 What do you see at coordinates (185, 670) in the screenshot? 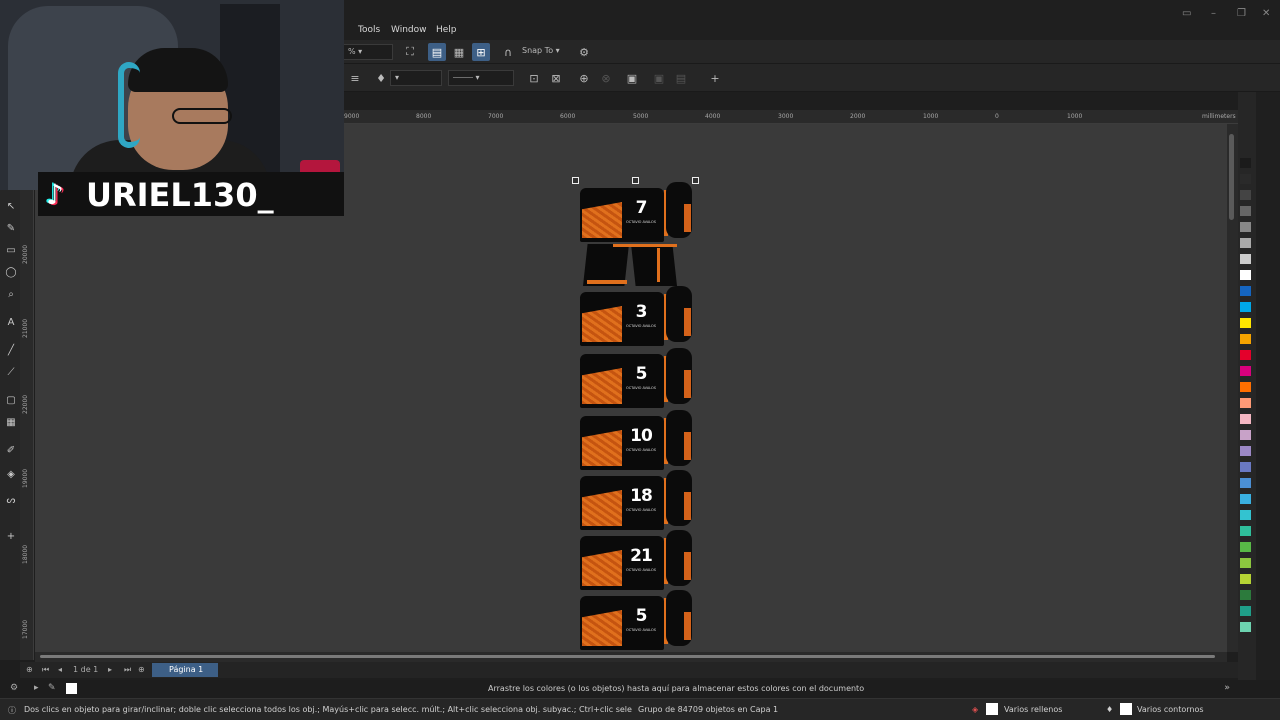
I see `page-tab: Página 1` at bounding box center [185, 670].